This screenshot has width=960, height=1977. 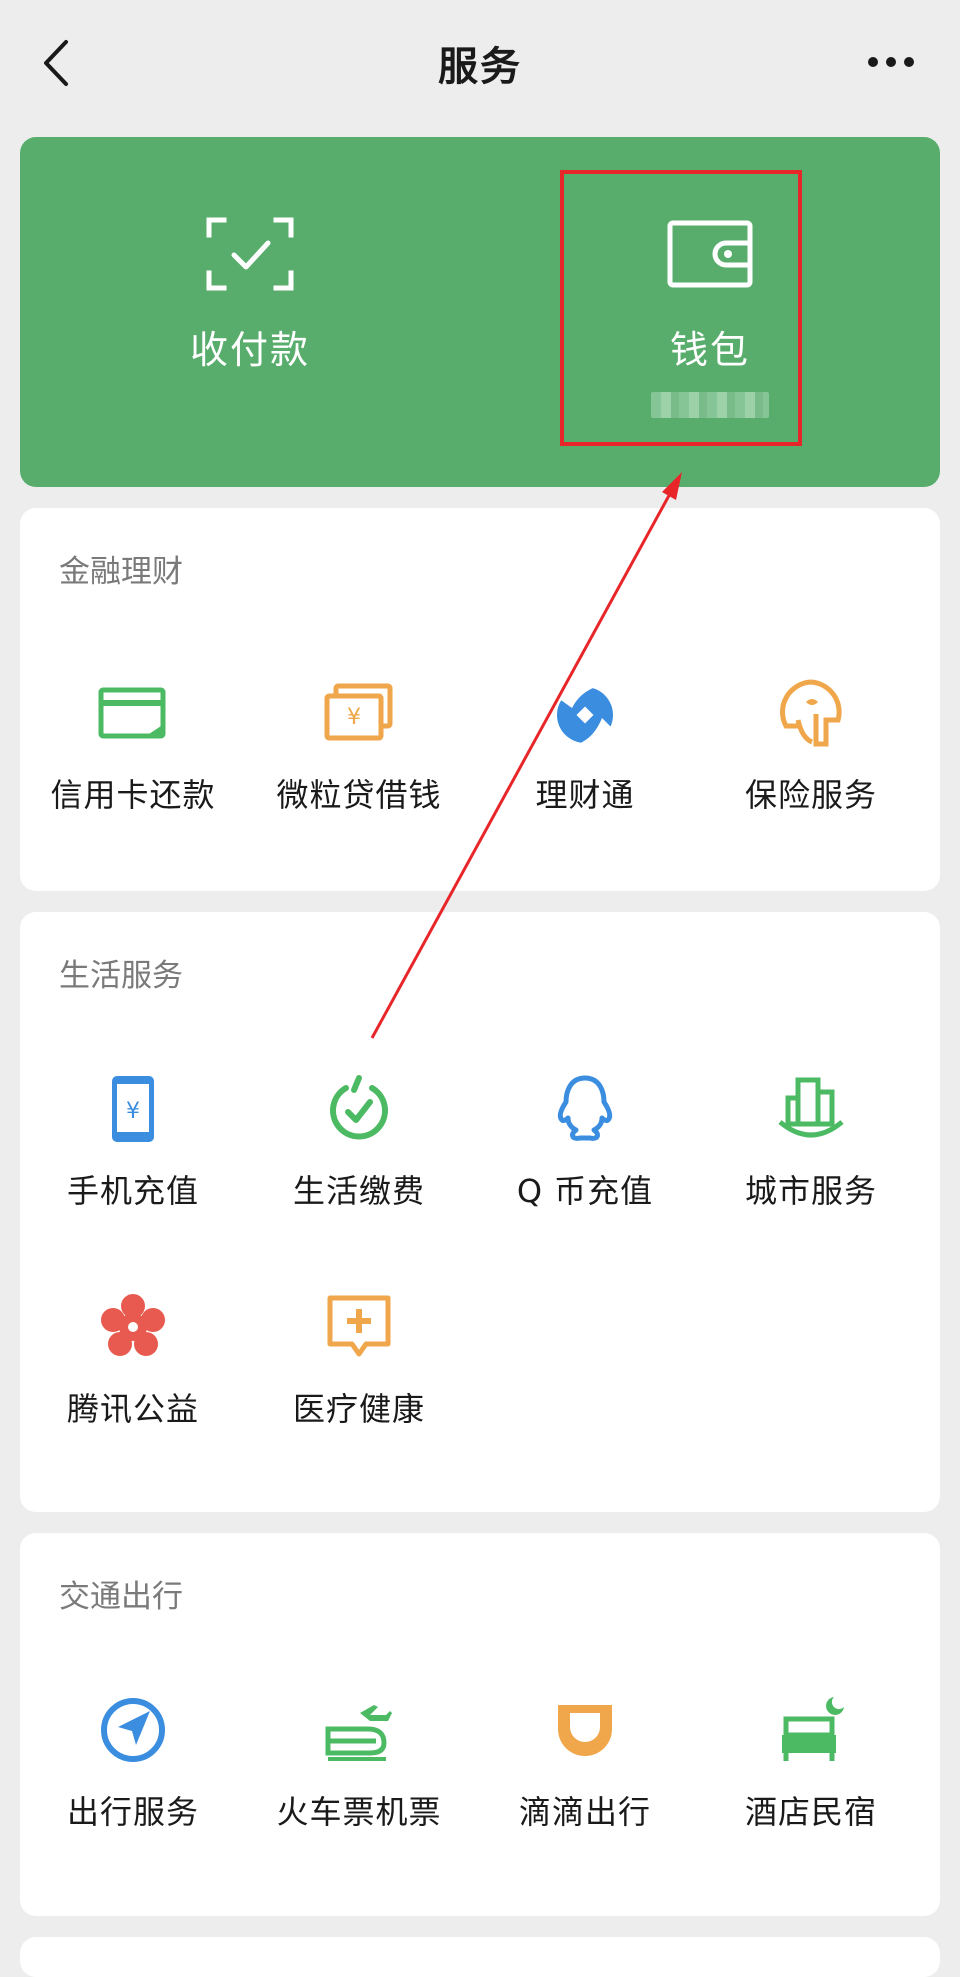 What do you see at coordinates (585, 768) in the screenshot?
I see `wealth-item: 理财通` at bounding box center [585, 768].